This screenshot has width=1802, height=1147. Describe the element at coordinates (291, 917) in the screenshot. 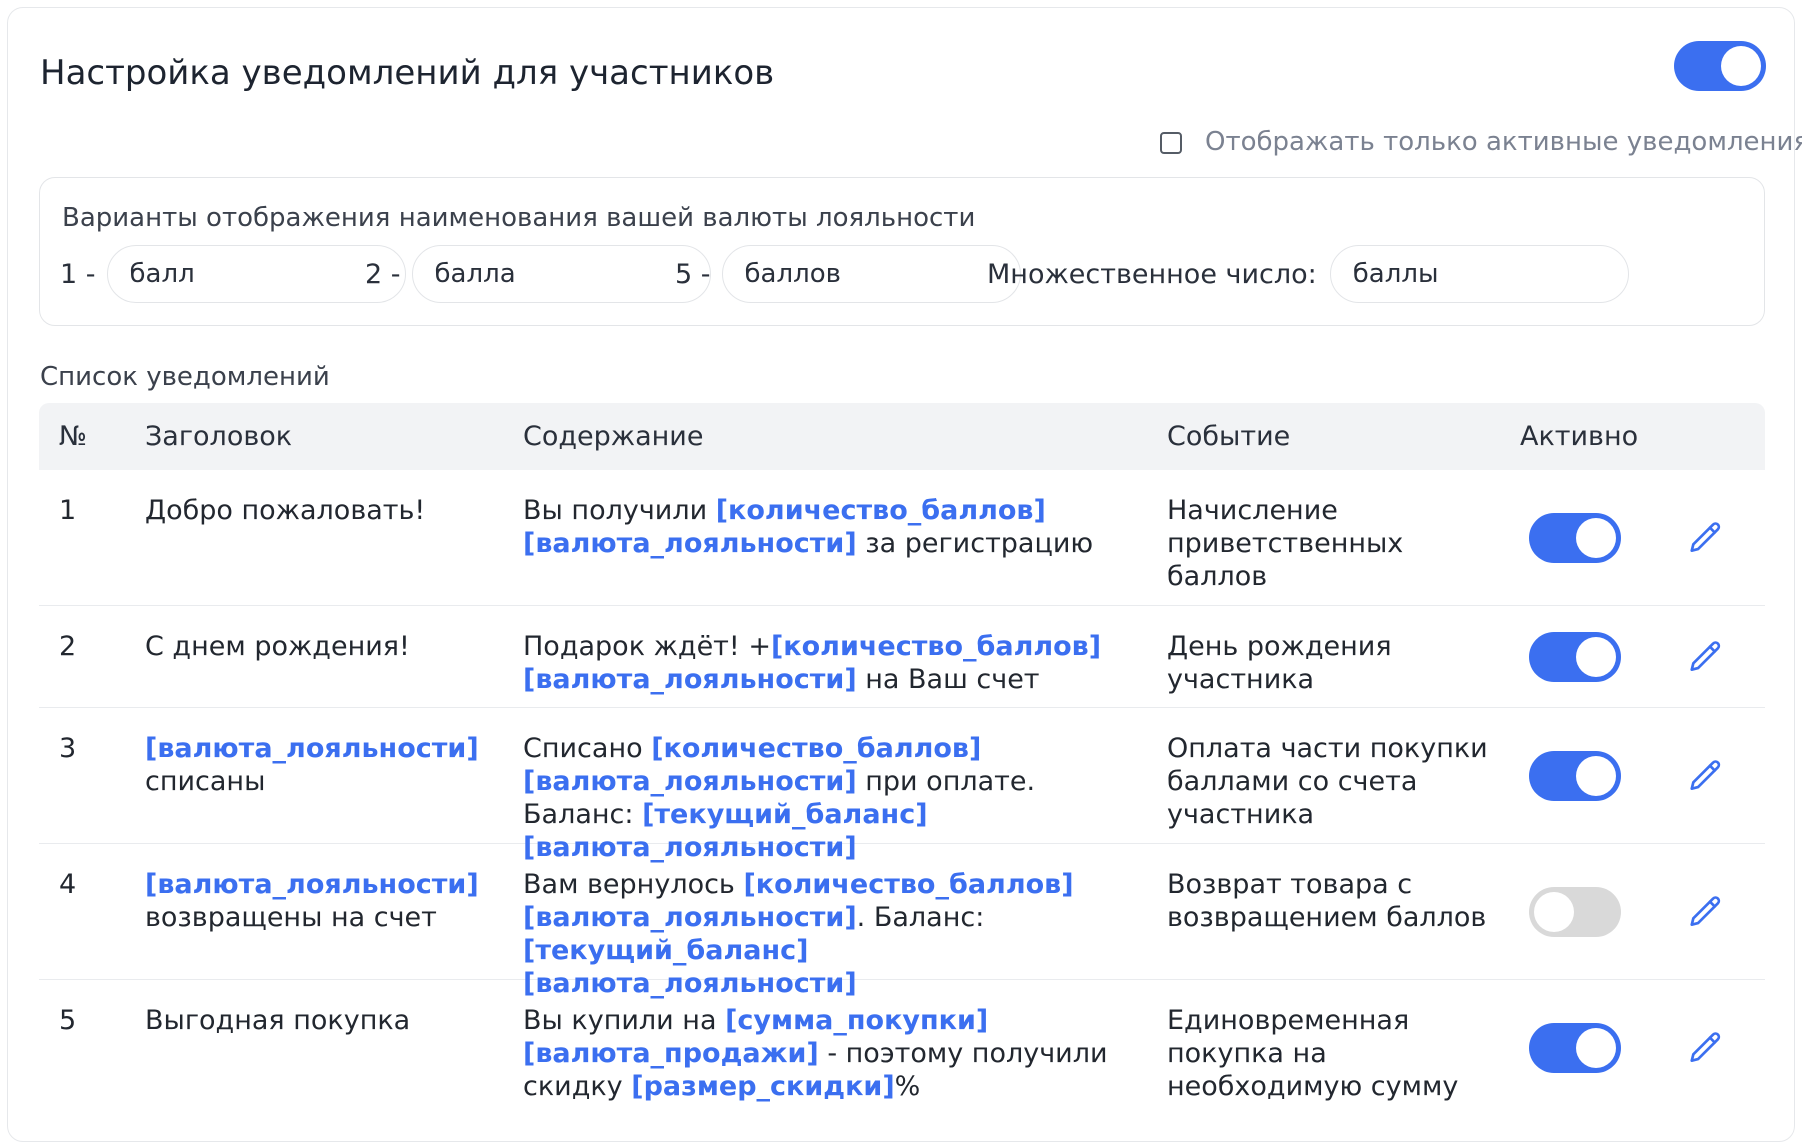

I see `text-segment: возвращены на счет` at that location.